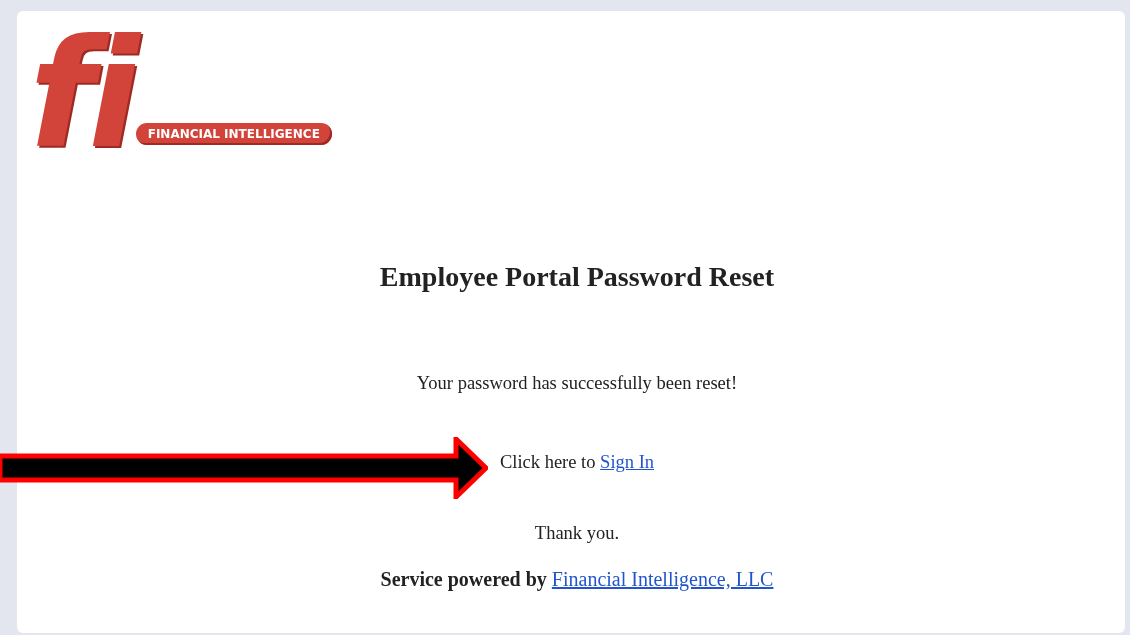  Describe the element at coordinates (627, 462) in the screenshot. I see `sign-in-link: Sign In` at that location.